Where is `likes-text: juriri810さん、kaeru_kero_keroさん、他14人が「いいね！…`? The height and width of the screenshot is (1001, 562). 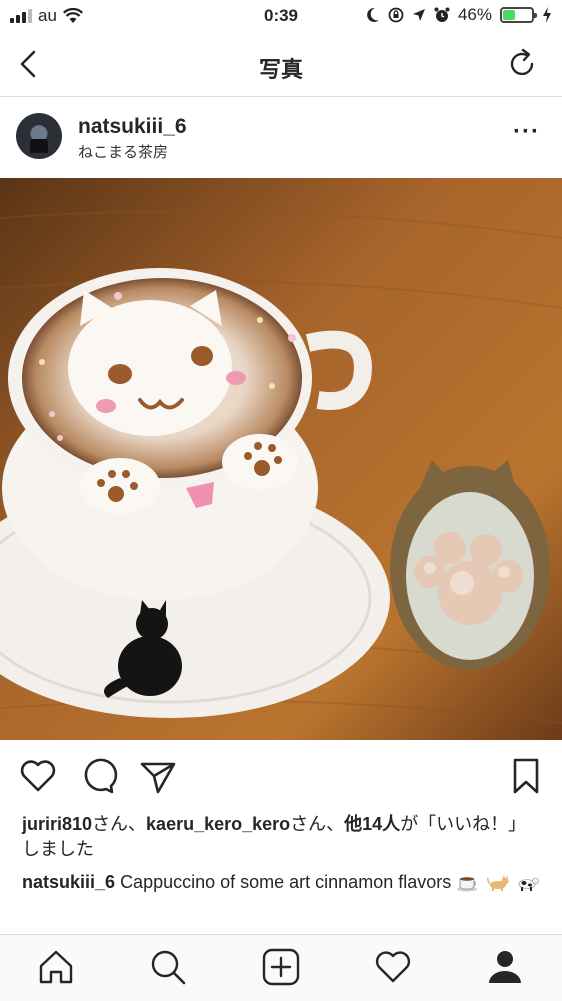
likes-text: juriri810さん、kaeru_kero_keroさん、他14人が「いいね！… is located at coordinates (282, 837).